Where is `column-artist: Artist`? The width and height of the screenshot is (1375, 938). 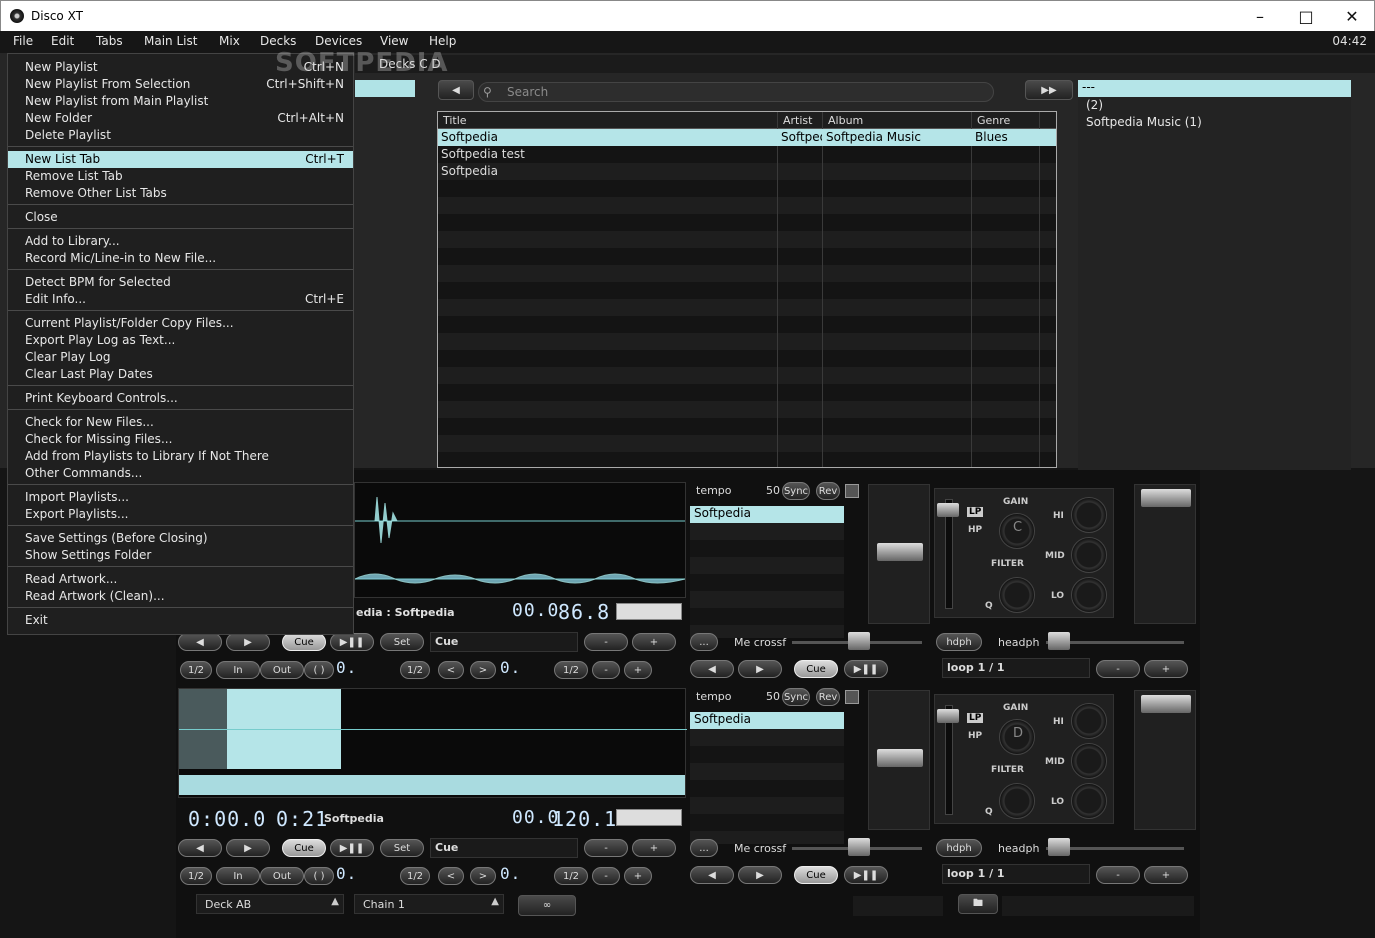 column-artist: Artist is located at coordinates (797, 120).